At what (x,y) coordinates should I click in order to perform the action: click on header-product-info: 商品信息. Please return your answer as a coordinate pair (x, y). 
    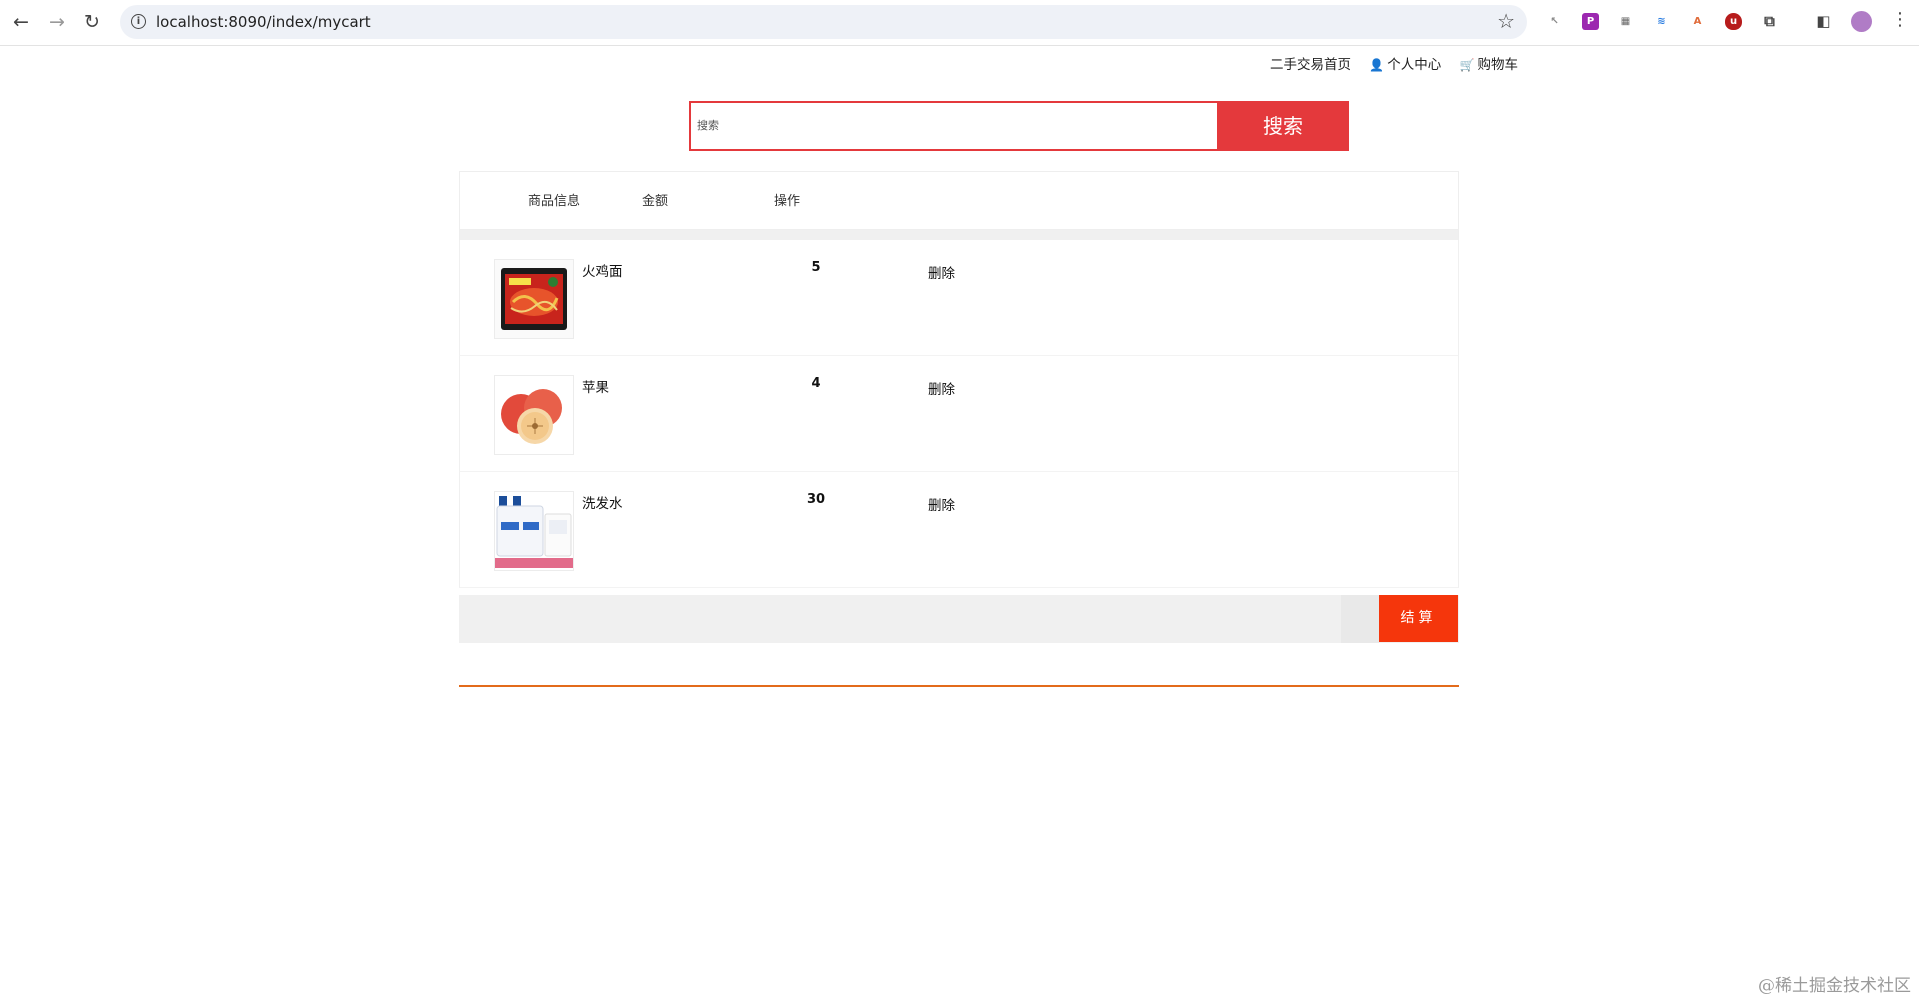
    Looking at the image, I should click on (554, 201).